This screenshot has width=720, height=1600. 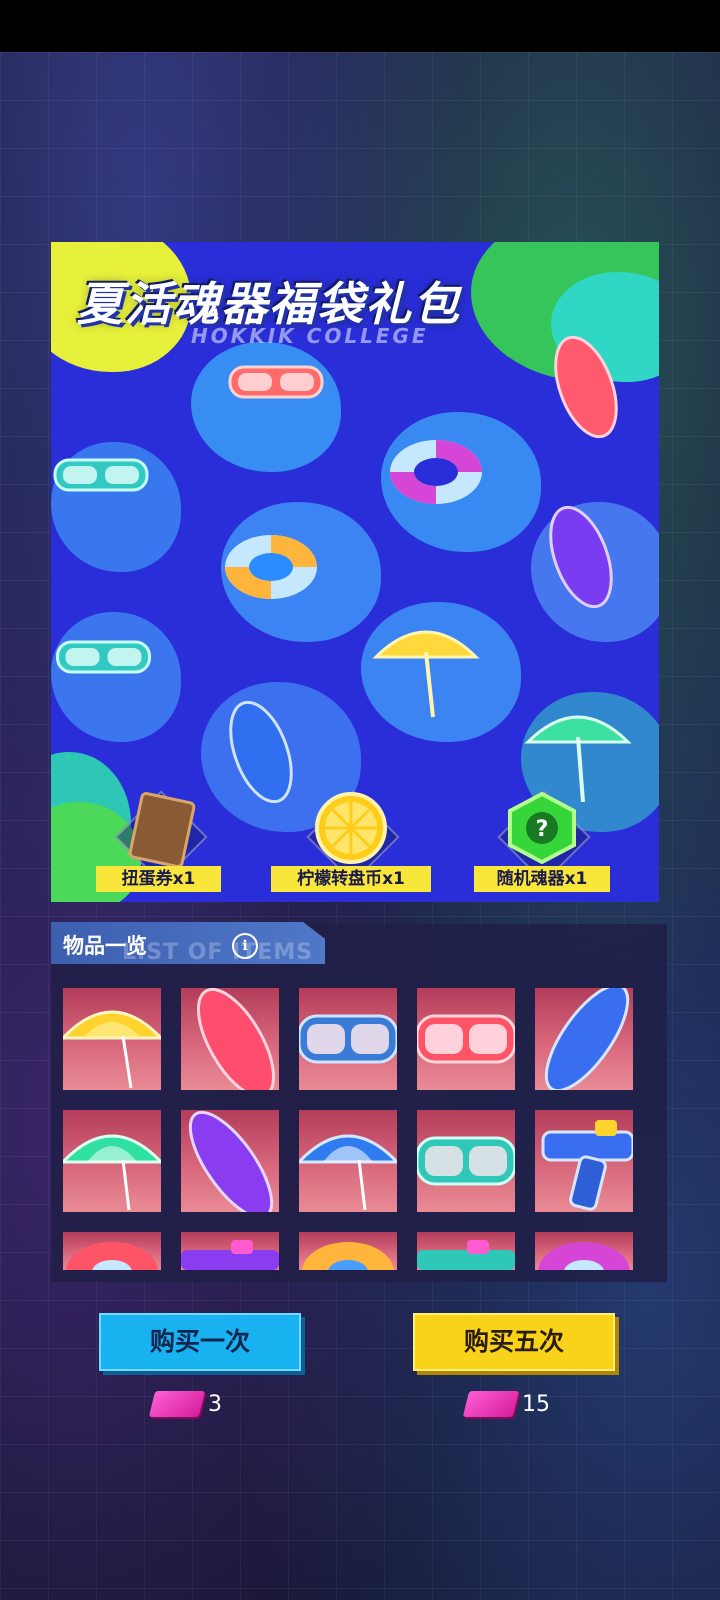 What do you see at coordinates (158, 841) in the screenshot?
I see `reward-gacha-ticket: 扭蛋券x1` at bounding box center [158, 841].